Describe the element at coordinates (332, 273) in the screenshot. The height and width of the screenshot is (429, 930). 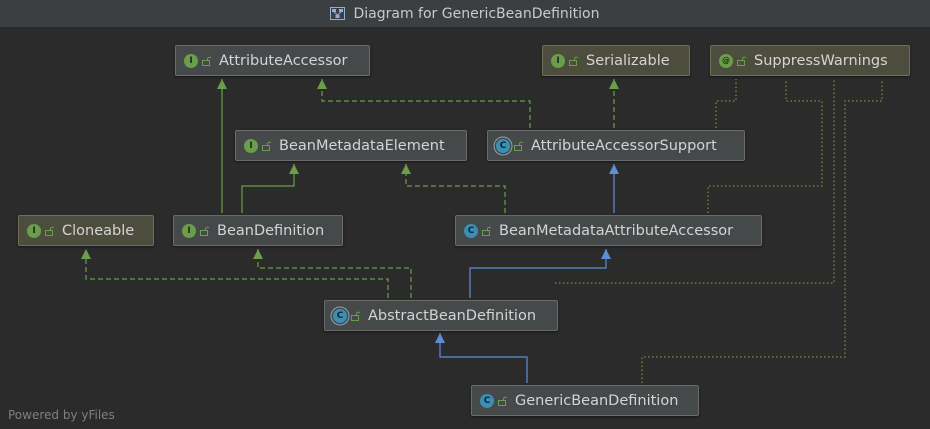
I see `edge-abstractbeandefinition-beandefinition` at that location.